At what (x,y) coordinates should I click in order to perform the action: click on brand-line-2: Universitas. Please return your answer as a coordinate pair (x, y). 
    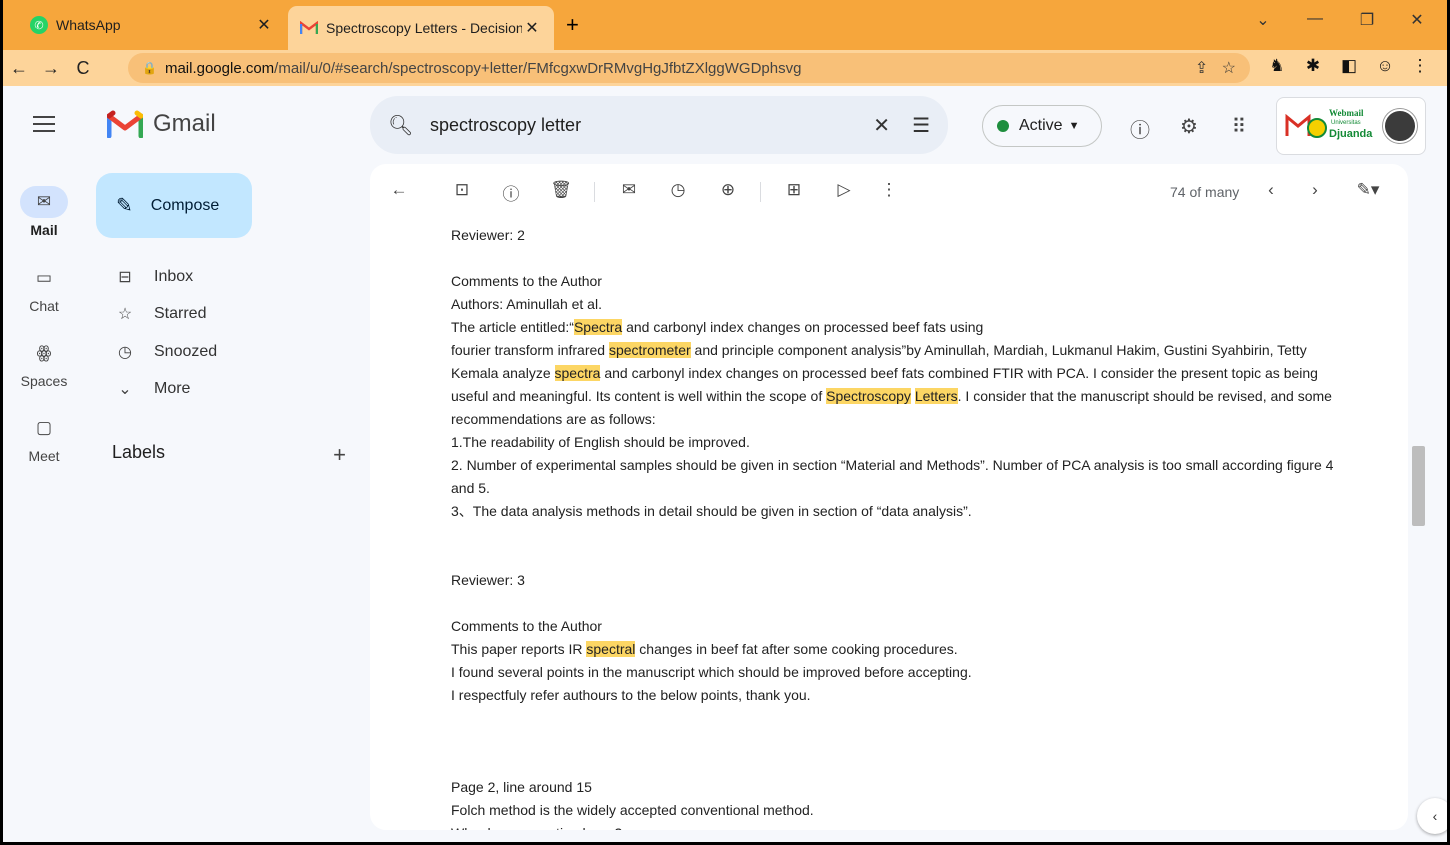
    Looking at the image, I should click on (1346, 123).